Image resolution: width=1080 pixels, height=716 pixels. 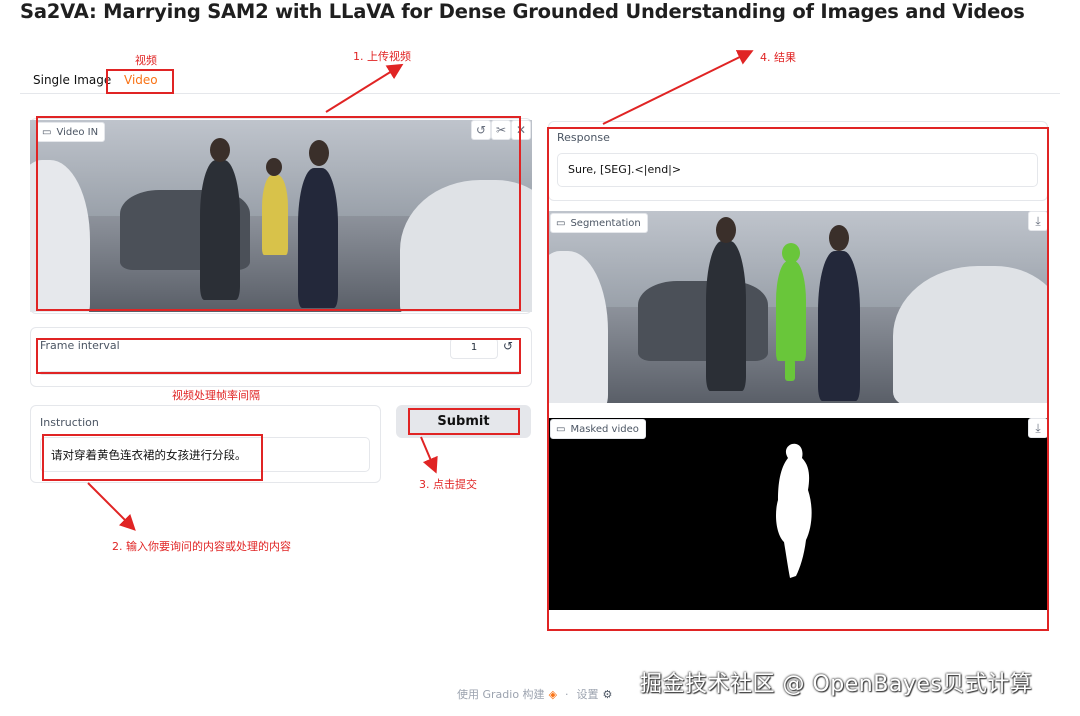 What do you see at coordinates (69, 422) in the screenshot?
I see `instruction-label: Instruction` at bounding box center [69, 422].